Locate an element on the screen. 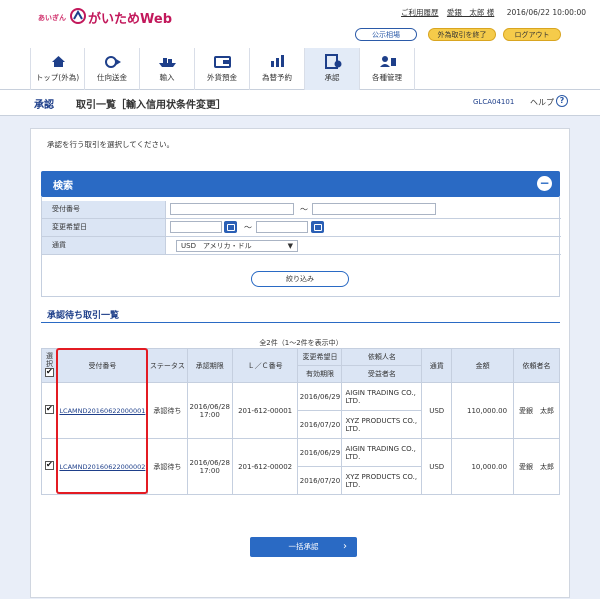  brand-name: がいためWeb is located at coordinates (130, 19).